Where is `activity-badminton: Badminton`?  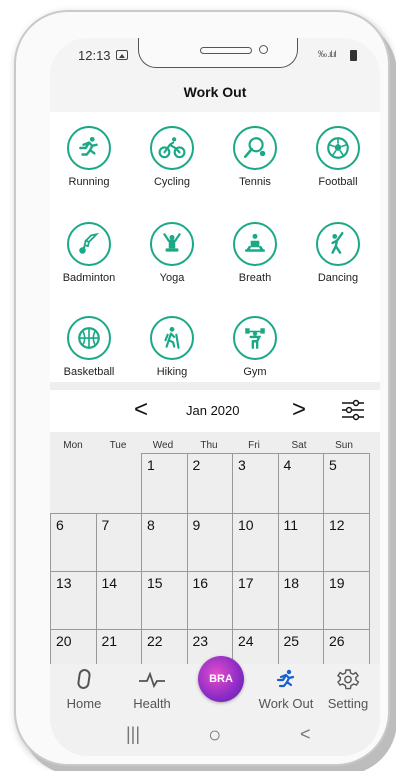 activity-badminton: Badminton is located at coordinates (90, 253).